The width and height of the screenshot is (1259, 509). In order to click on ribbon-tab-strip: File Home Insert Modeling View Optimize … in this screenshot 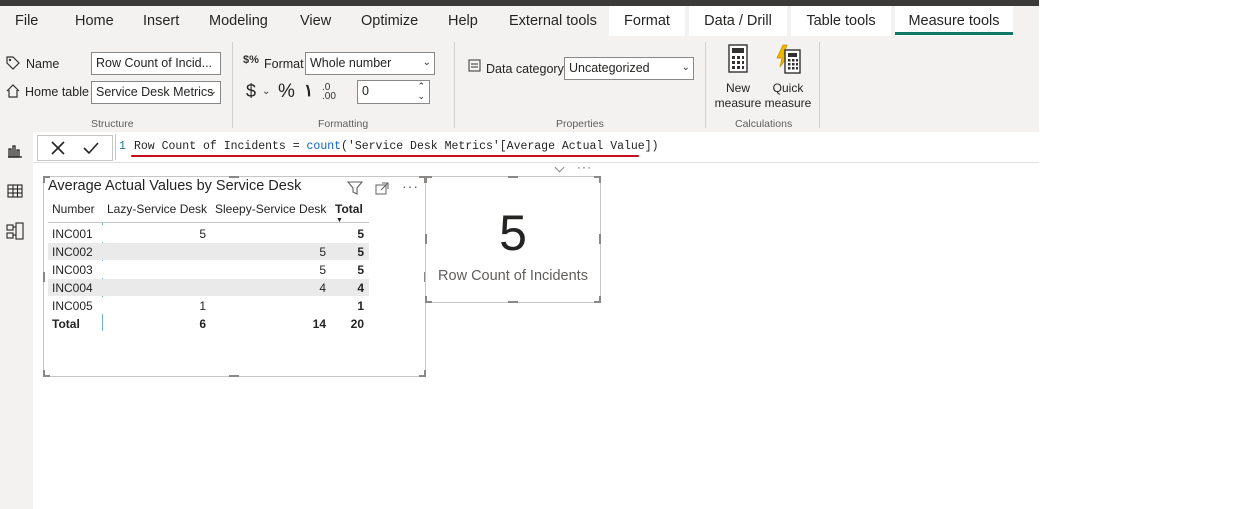, I will do `click(519, 21)`.